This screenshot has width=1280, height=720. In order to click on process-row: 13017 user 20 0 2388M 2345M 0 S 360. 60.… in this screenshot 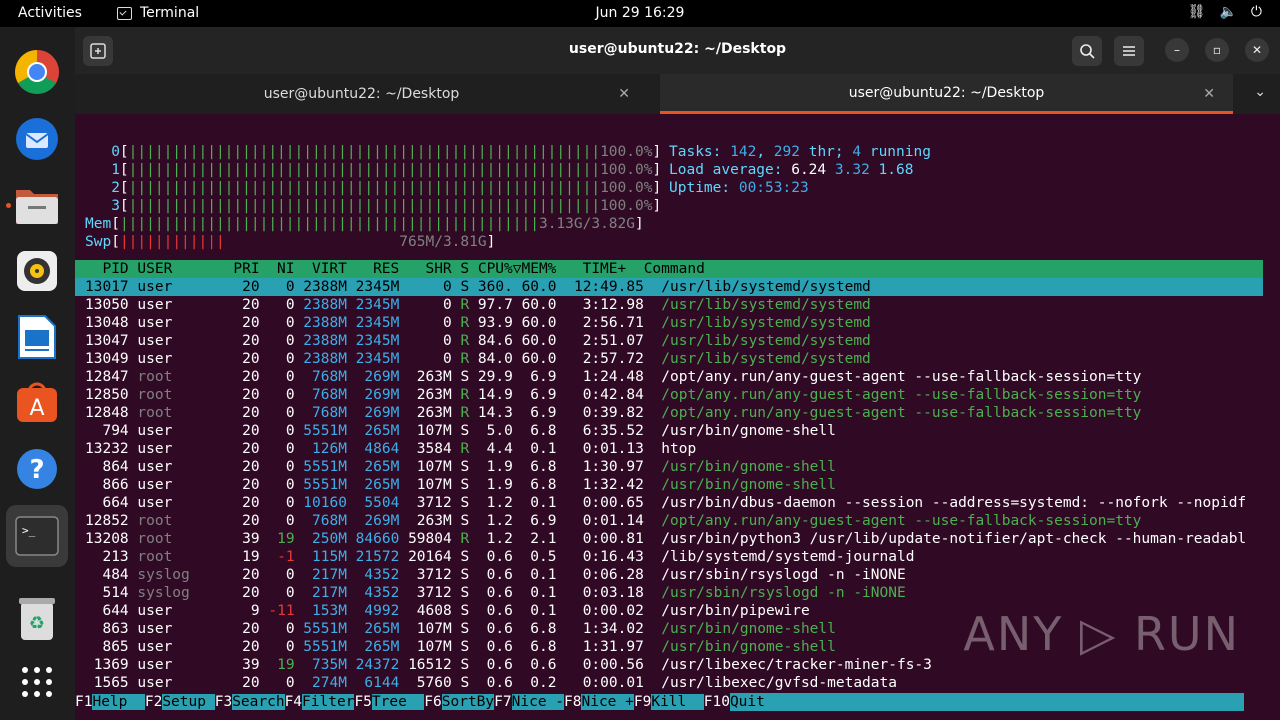, I will do `click(669, 287)`.